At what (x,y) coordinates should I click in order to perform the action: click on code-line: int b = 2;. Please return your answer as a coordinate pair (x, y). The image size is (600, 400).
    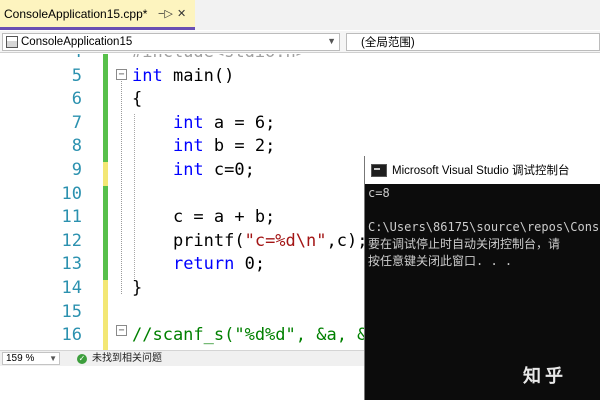
    Looking at the image, I should click on (203, 146).